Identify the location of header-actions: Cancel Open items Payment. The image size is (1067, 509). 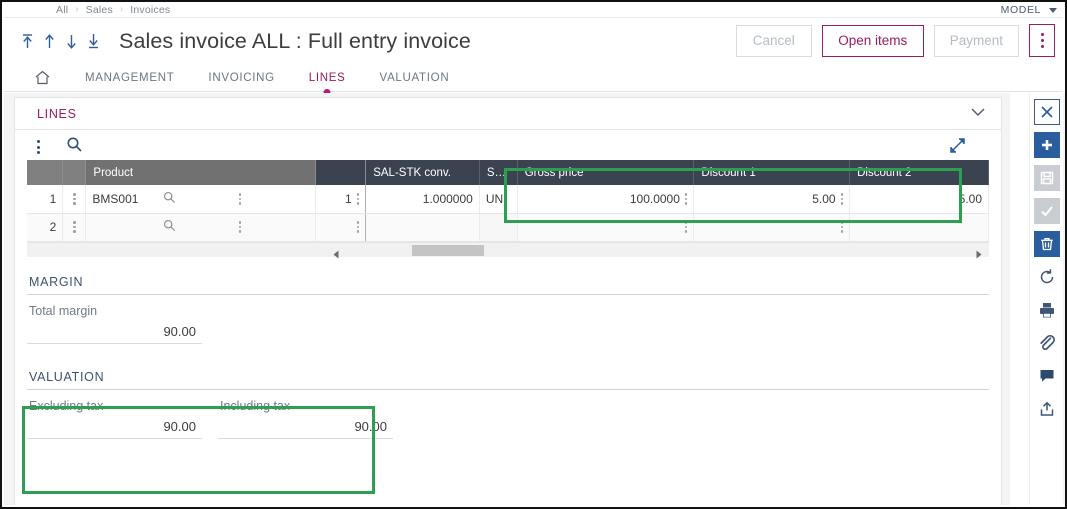
(895, 40).